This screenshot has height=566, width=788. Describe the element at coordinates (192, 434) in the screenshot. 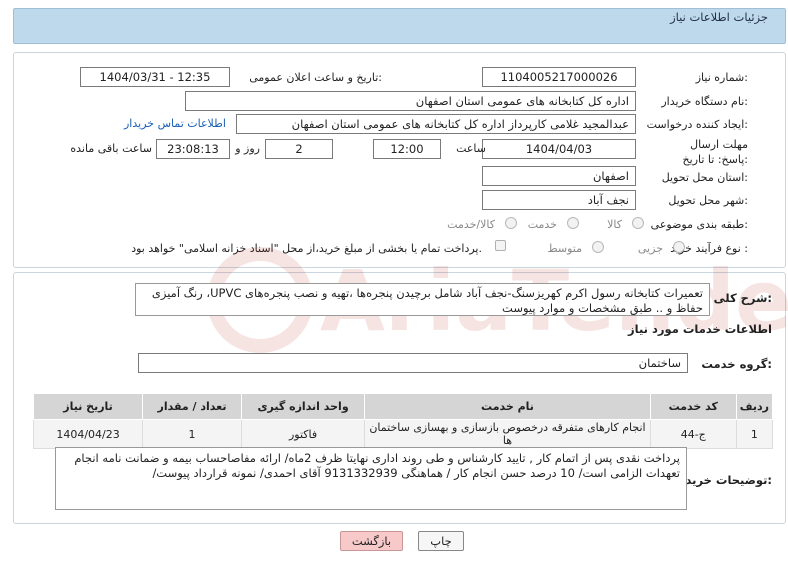

I see `quantity-cell: 1` at that location.